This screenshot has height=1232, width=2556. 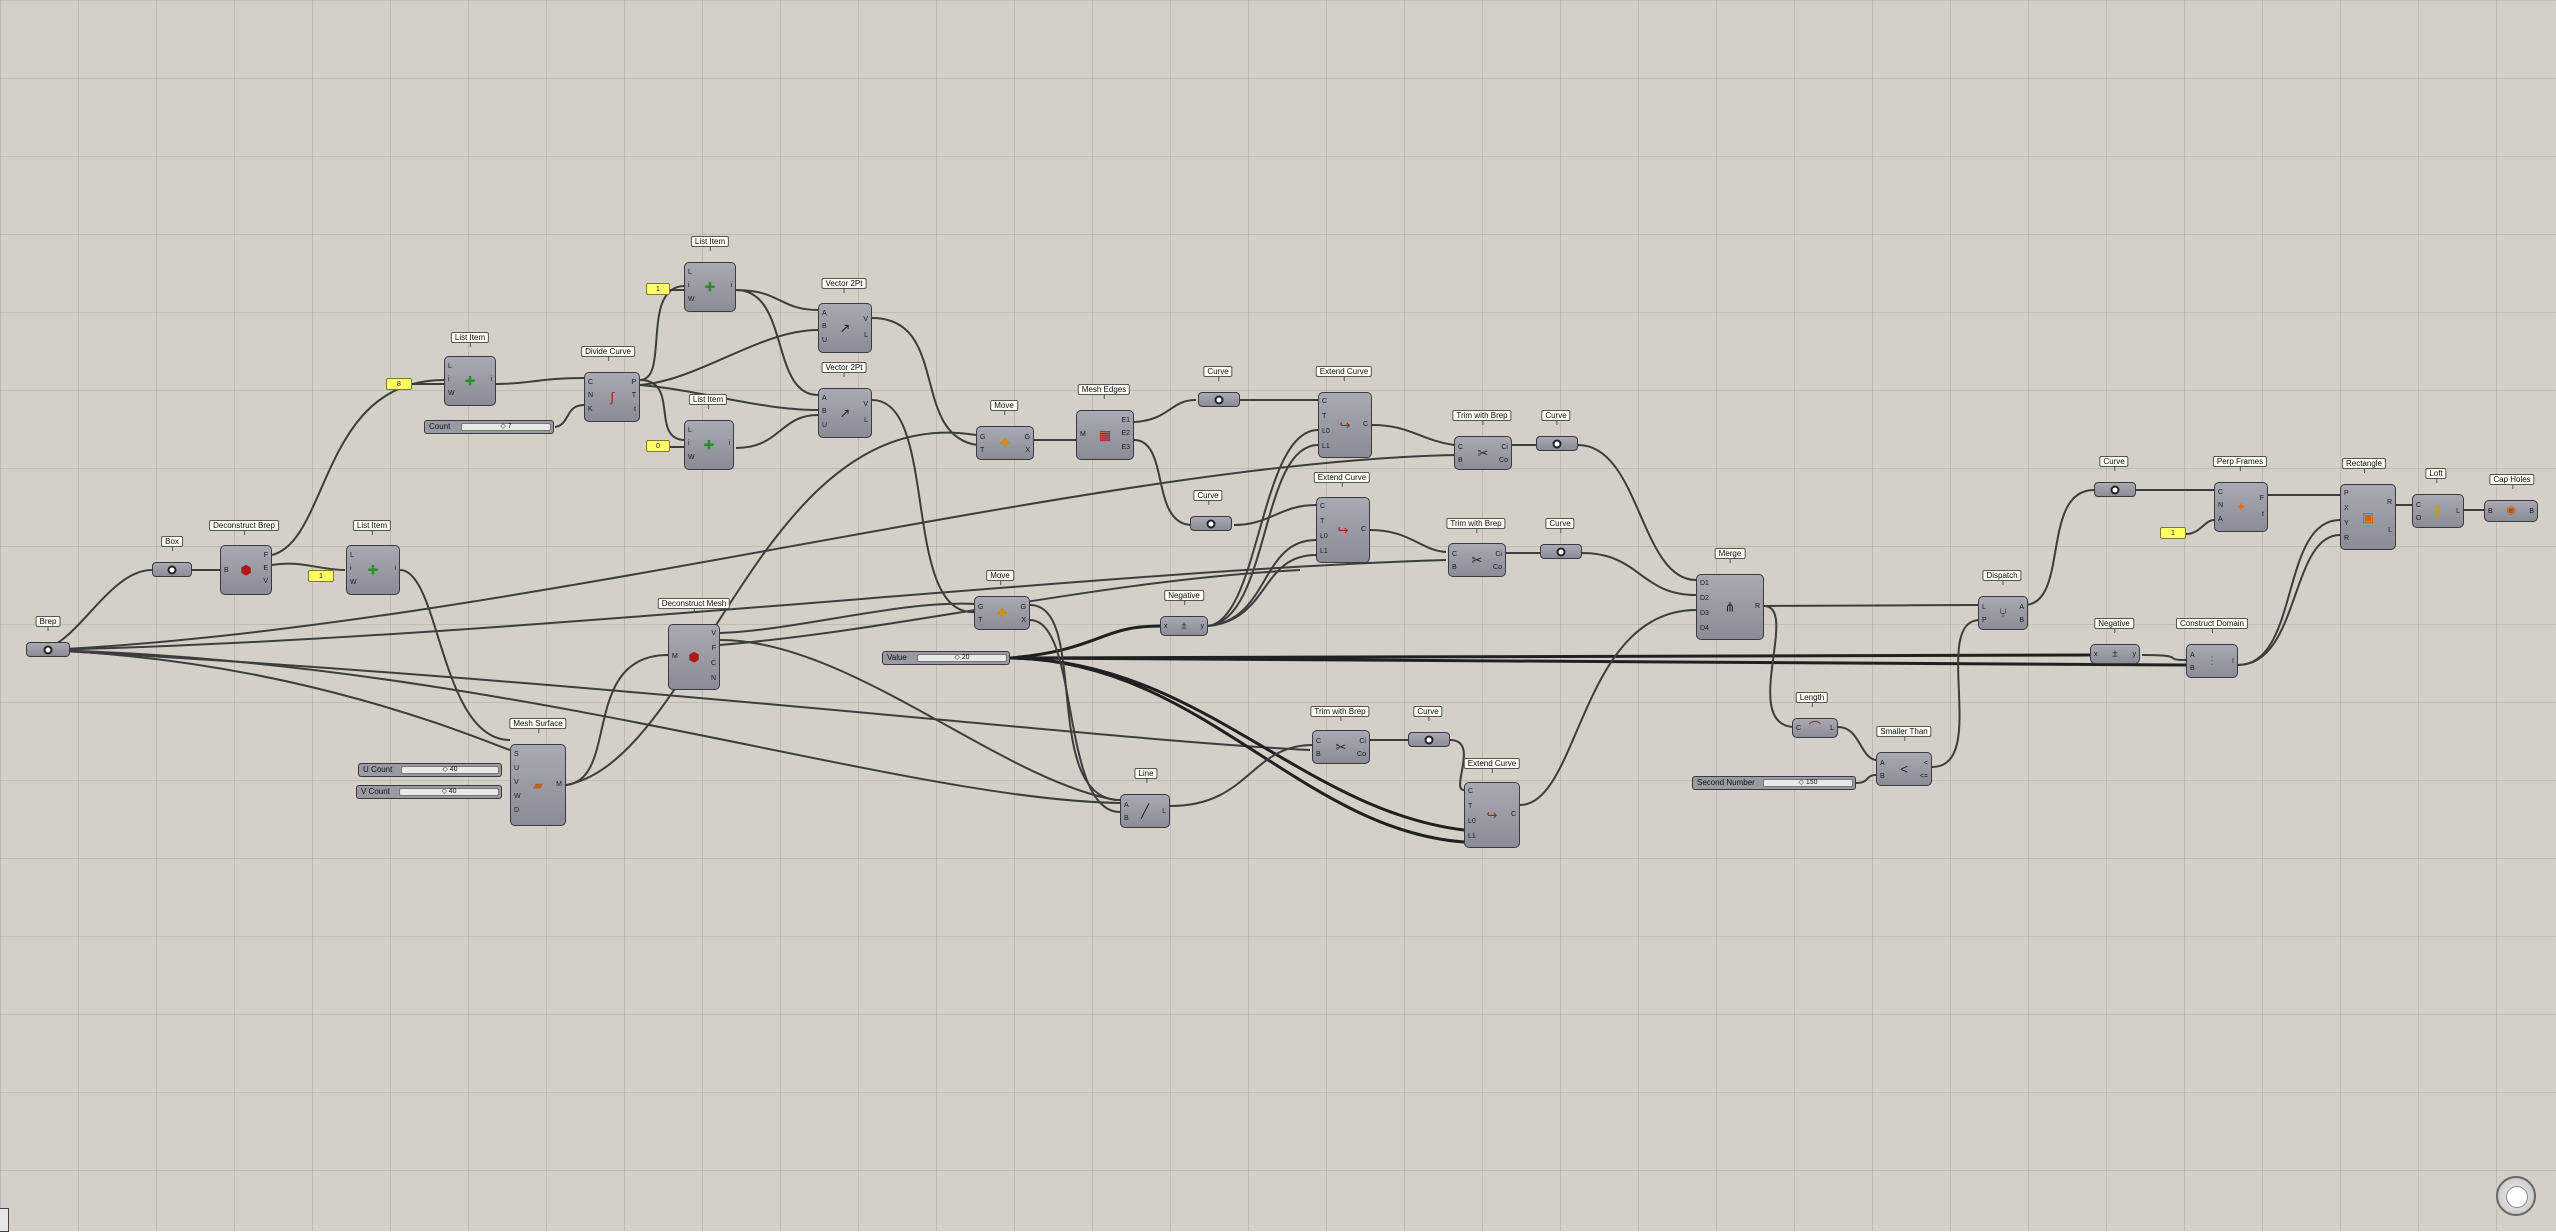 What do you see at coordinates (375, 791) in the screenshot?
I see `v-count-slider-label: V Count` at bounding box center [375, 791].